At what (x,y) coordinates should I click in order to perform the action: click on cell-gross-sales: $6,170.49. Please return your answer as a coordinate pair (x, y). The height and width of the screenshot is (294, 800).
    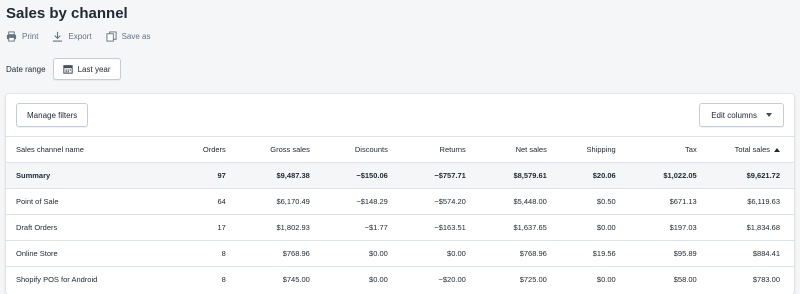
    Looking at the image, I should click on (267, 201).